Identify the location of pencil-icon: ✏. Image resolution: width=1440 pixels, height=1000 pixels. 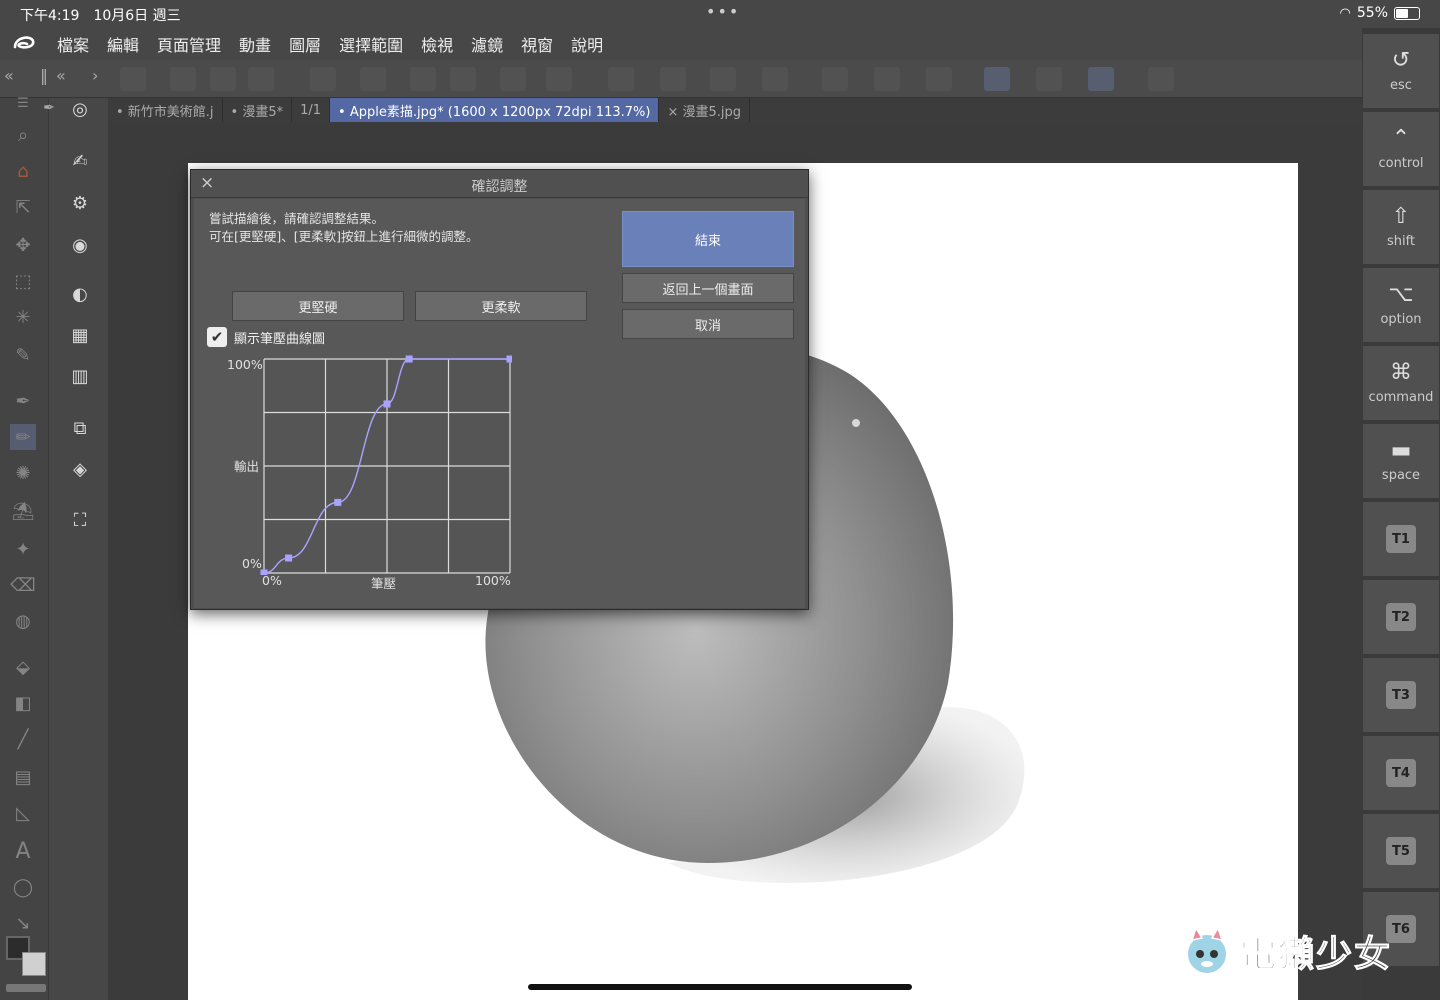
(23, 437).